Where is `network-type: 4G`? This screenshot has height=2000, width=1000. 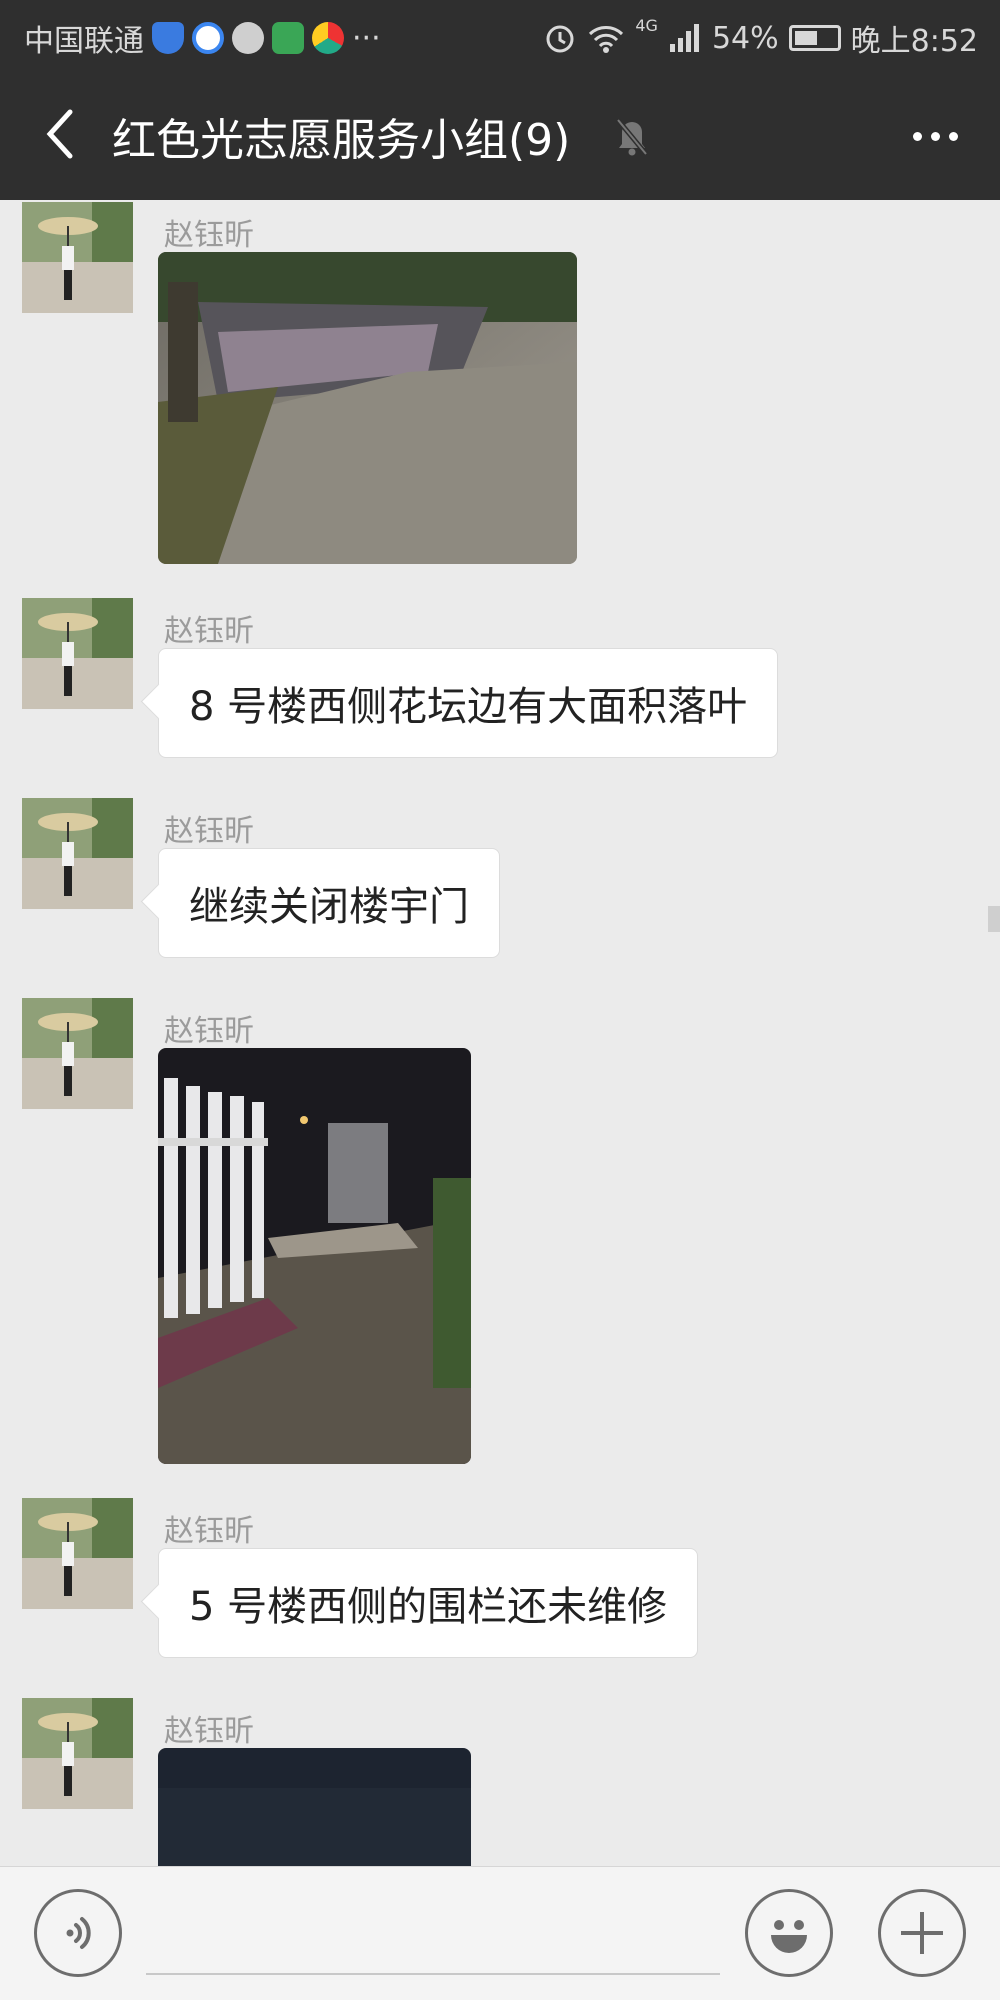 network-type: 4G is located at coordinates (646, 25).